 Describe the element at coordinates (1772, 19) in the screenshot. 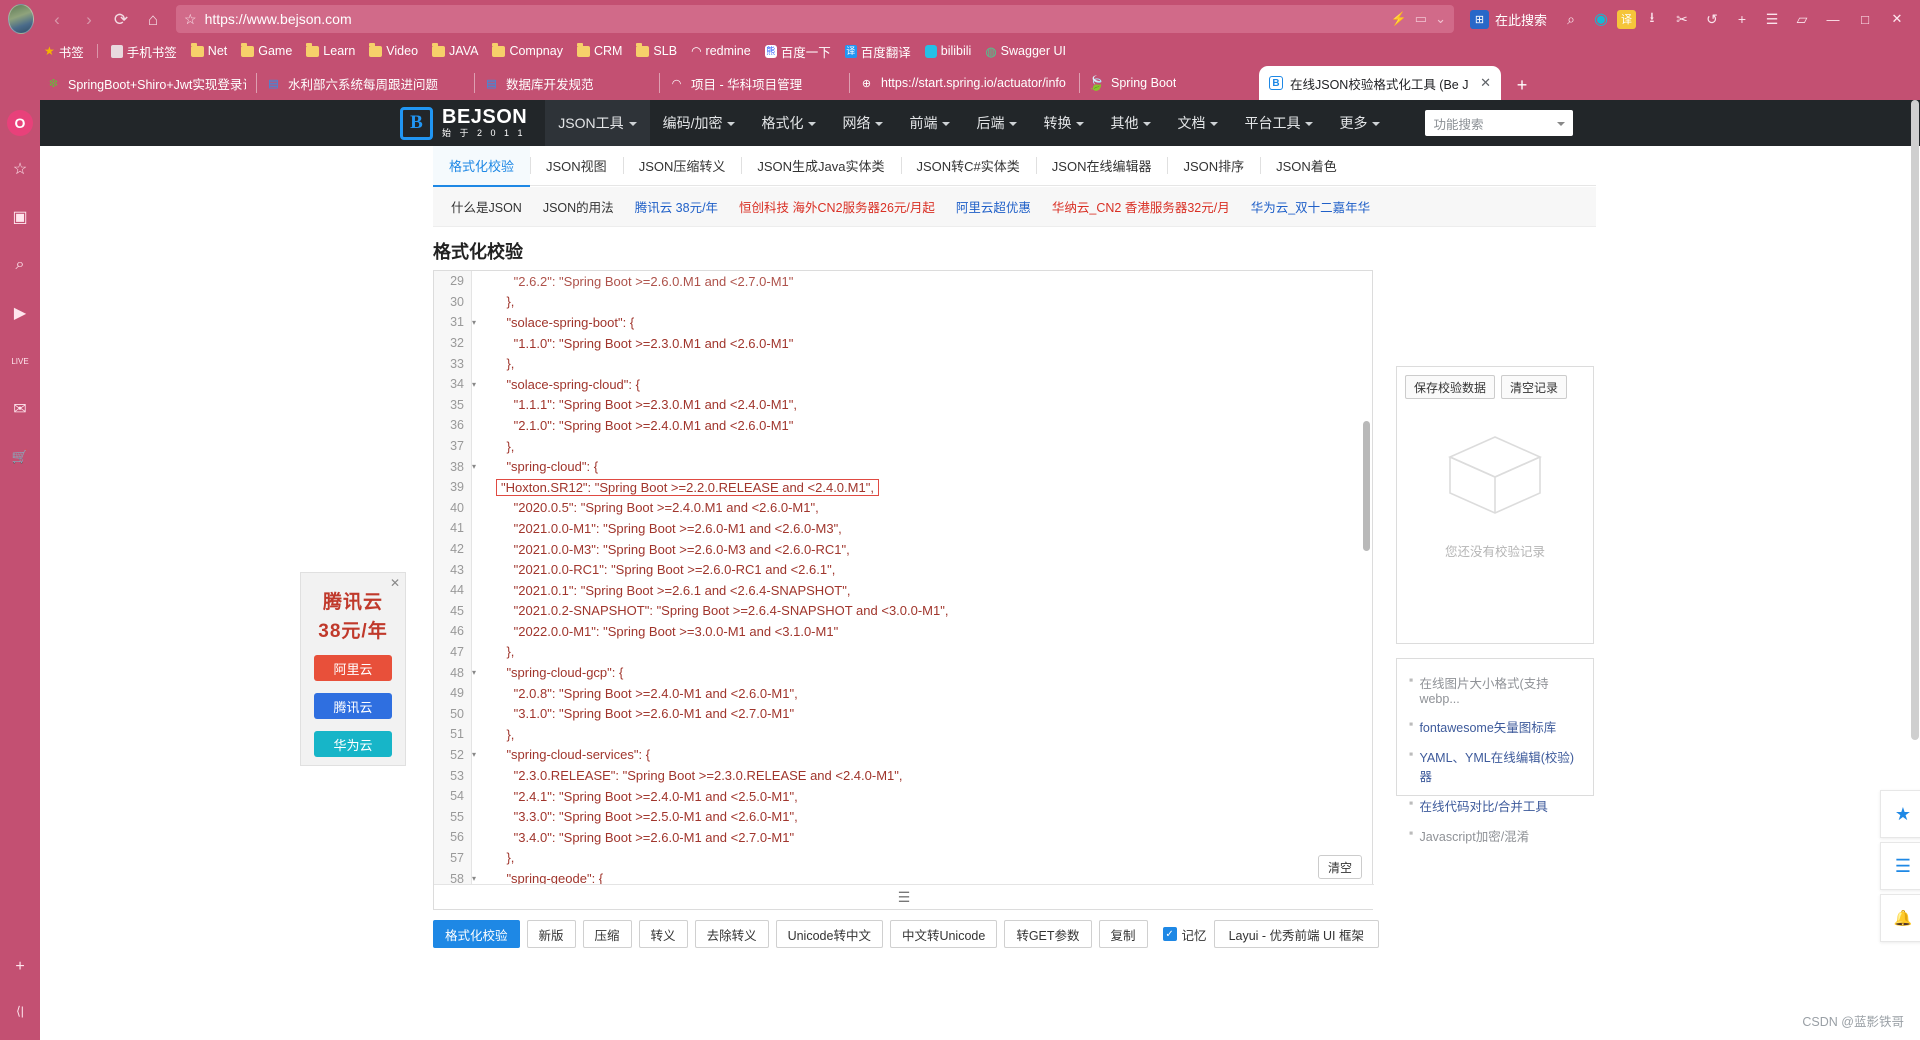

I see `menu-icon: ☰` at that location.